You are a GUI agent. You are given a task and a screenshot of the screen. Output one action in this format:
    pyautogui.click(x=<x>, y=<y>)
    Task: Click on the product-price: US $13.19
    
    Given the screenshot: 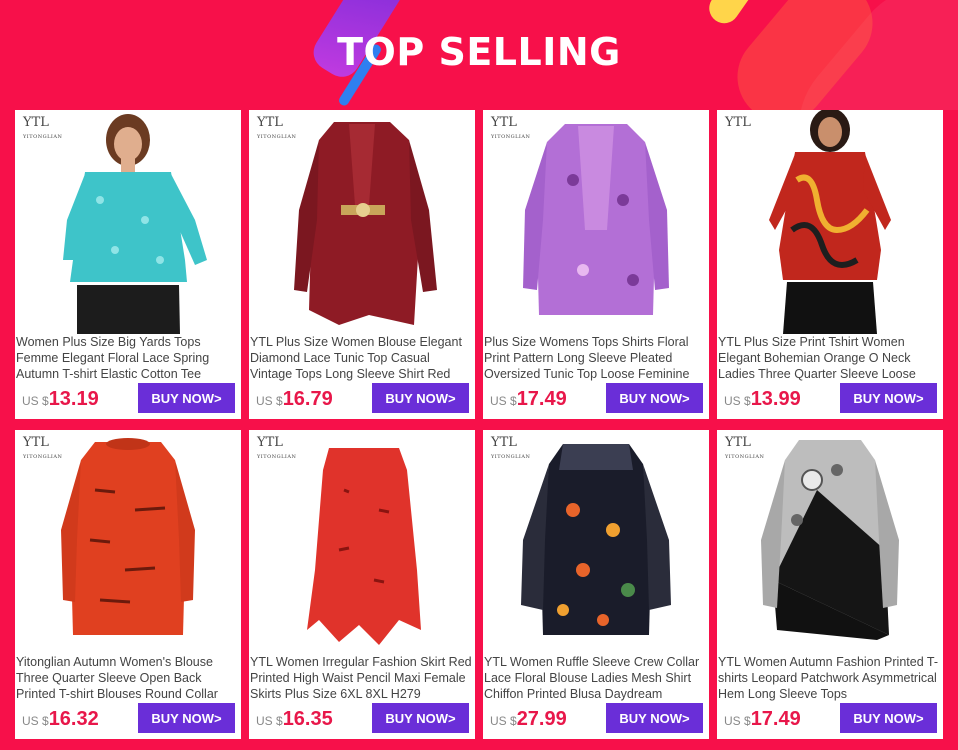 What is the action you would take?
    pyautogui.click(x=60, y=399)
    